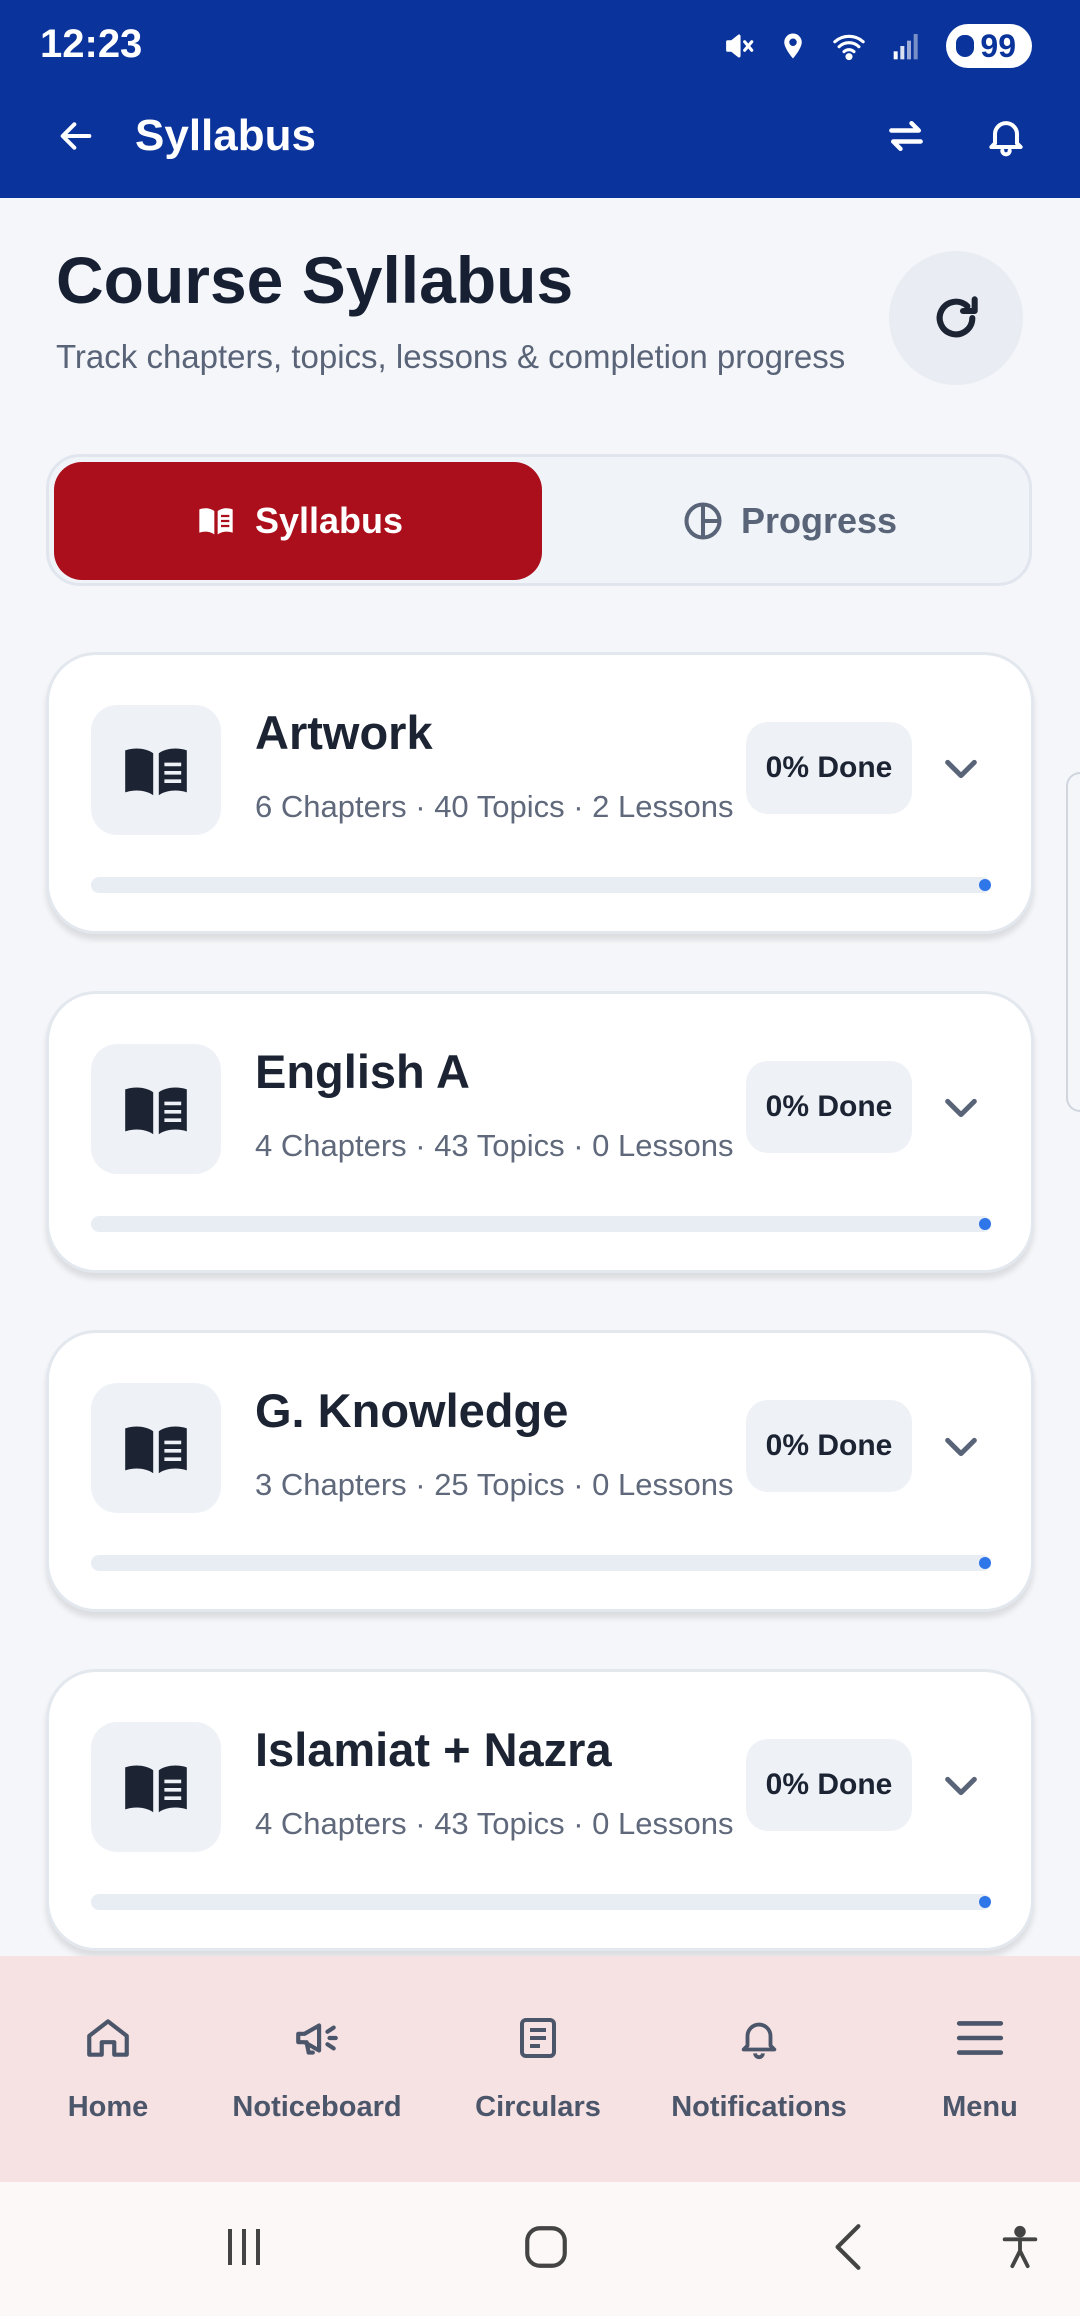 The height and width of the screenshot is (2316, 1080). What do you see at coordinates (540, 99) in the screenshot?
I see `app-header: 12:23 99 Syllabus` at bounding box center [540, 99].